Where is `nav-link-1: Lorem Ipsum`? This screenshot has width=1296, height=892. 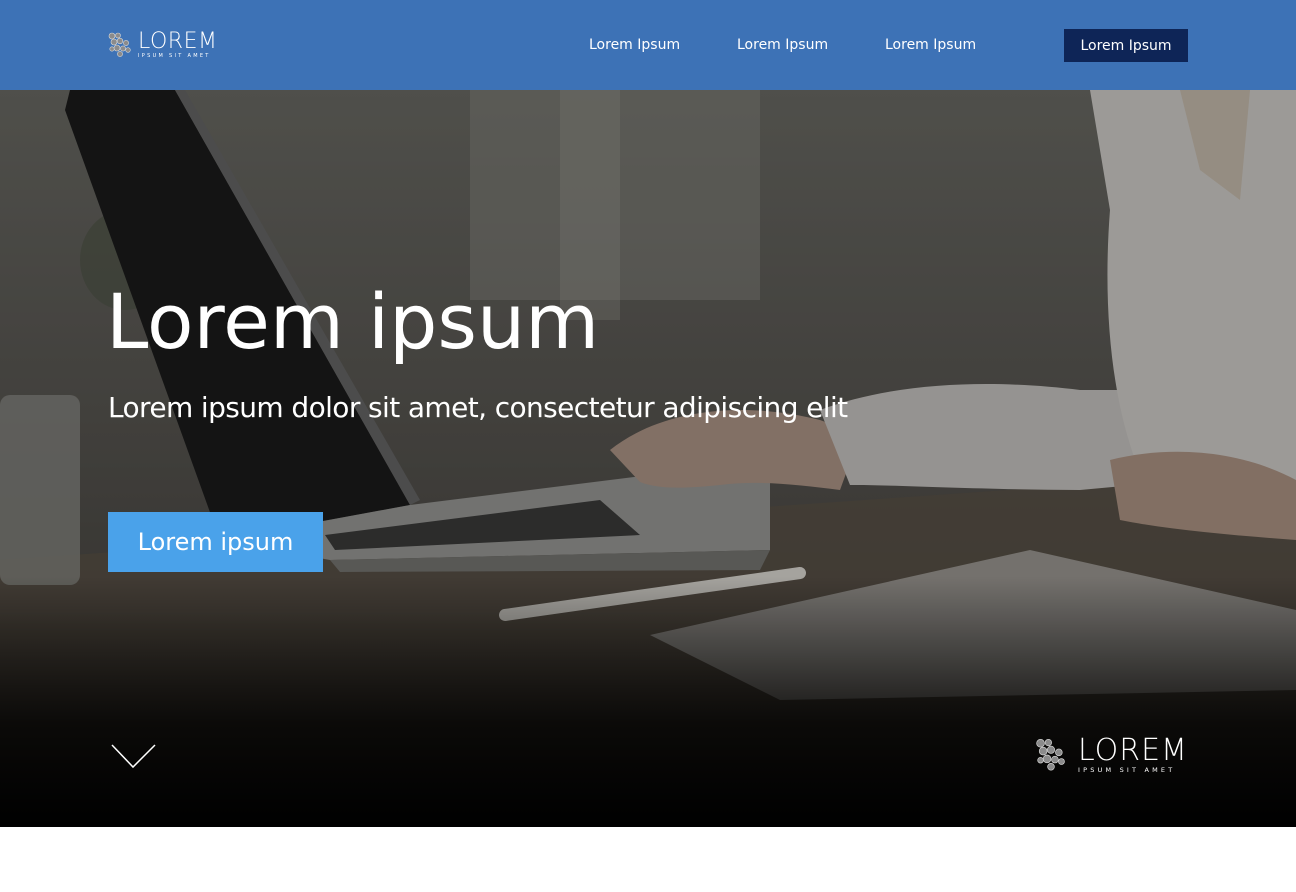
nav-link-1: Lorem Ipsum is located at coordinates (634, 45).